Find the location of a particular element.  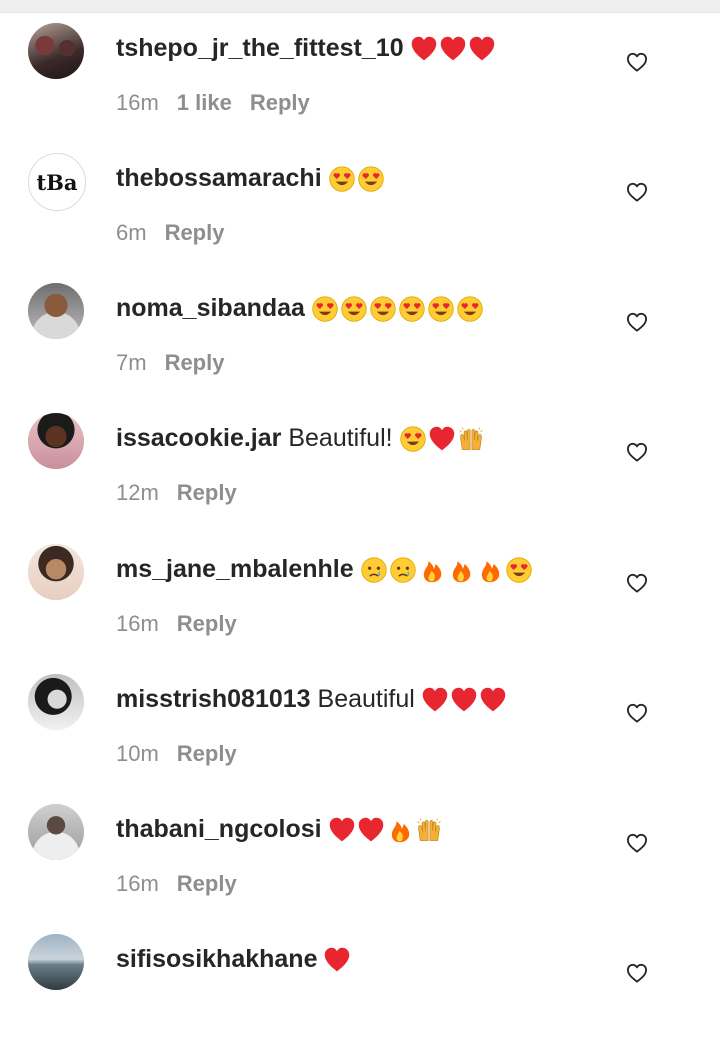

comment-username: issacookie.jar is located at coordinates (198, 438).